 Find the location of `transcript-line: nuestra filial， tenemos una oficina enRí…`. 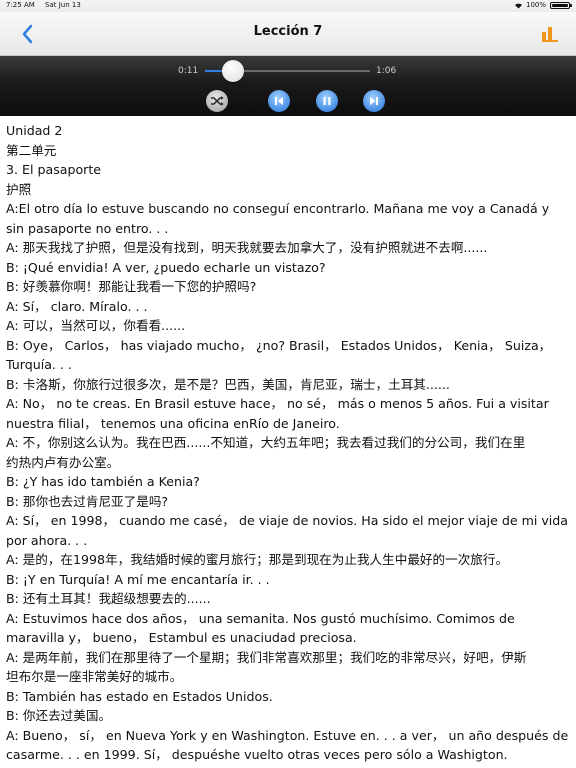

transcript-line: nuestra filial， tenemos una oficina enRí… is located at coordinates (173, 423).